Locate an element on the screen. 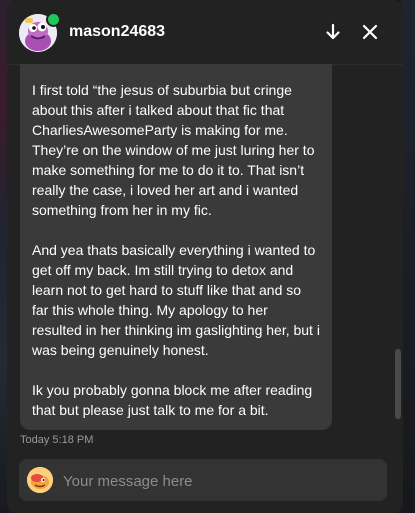 This screenshot has height=513, width=415. scrollbar-thumb is located at coordinates (398, 384).